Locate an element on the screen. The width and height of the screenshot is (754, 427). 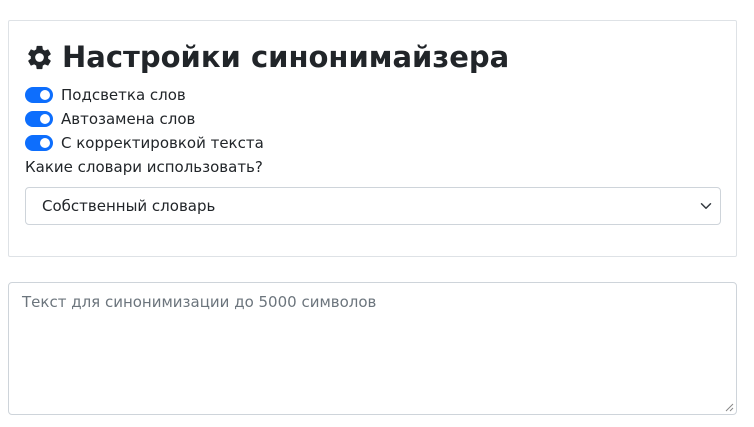
switch-text-correction: С корректировкой текста is located at coordinates (144, 143).